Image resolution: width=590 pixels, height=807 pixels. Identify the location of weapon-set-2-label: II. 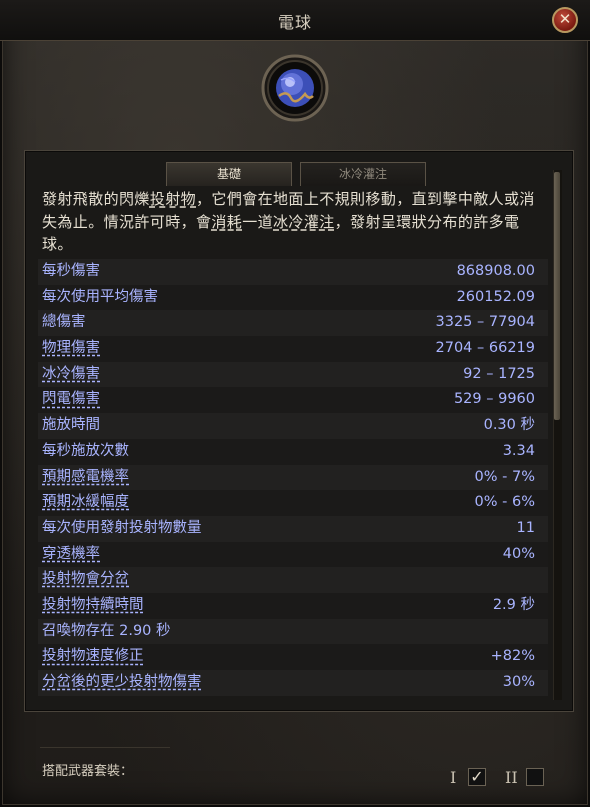
(511, 777).